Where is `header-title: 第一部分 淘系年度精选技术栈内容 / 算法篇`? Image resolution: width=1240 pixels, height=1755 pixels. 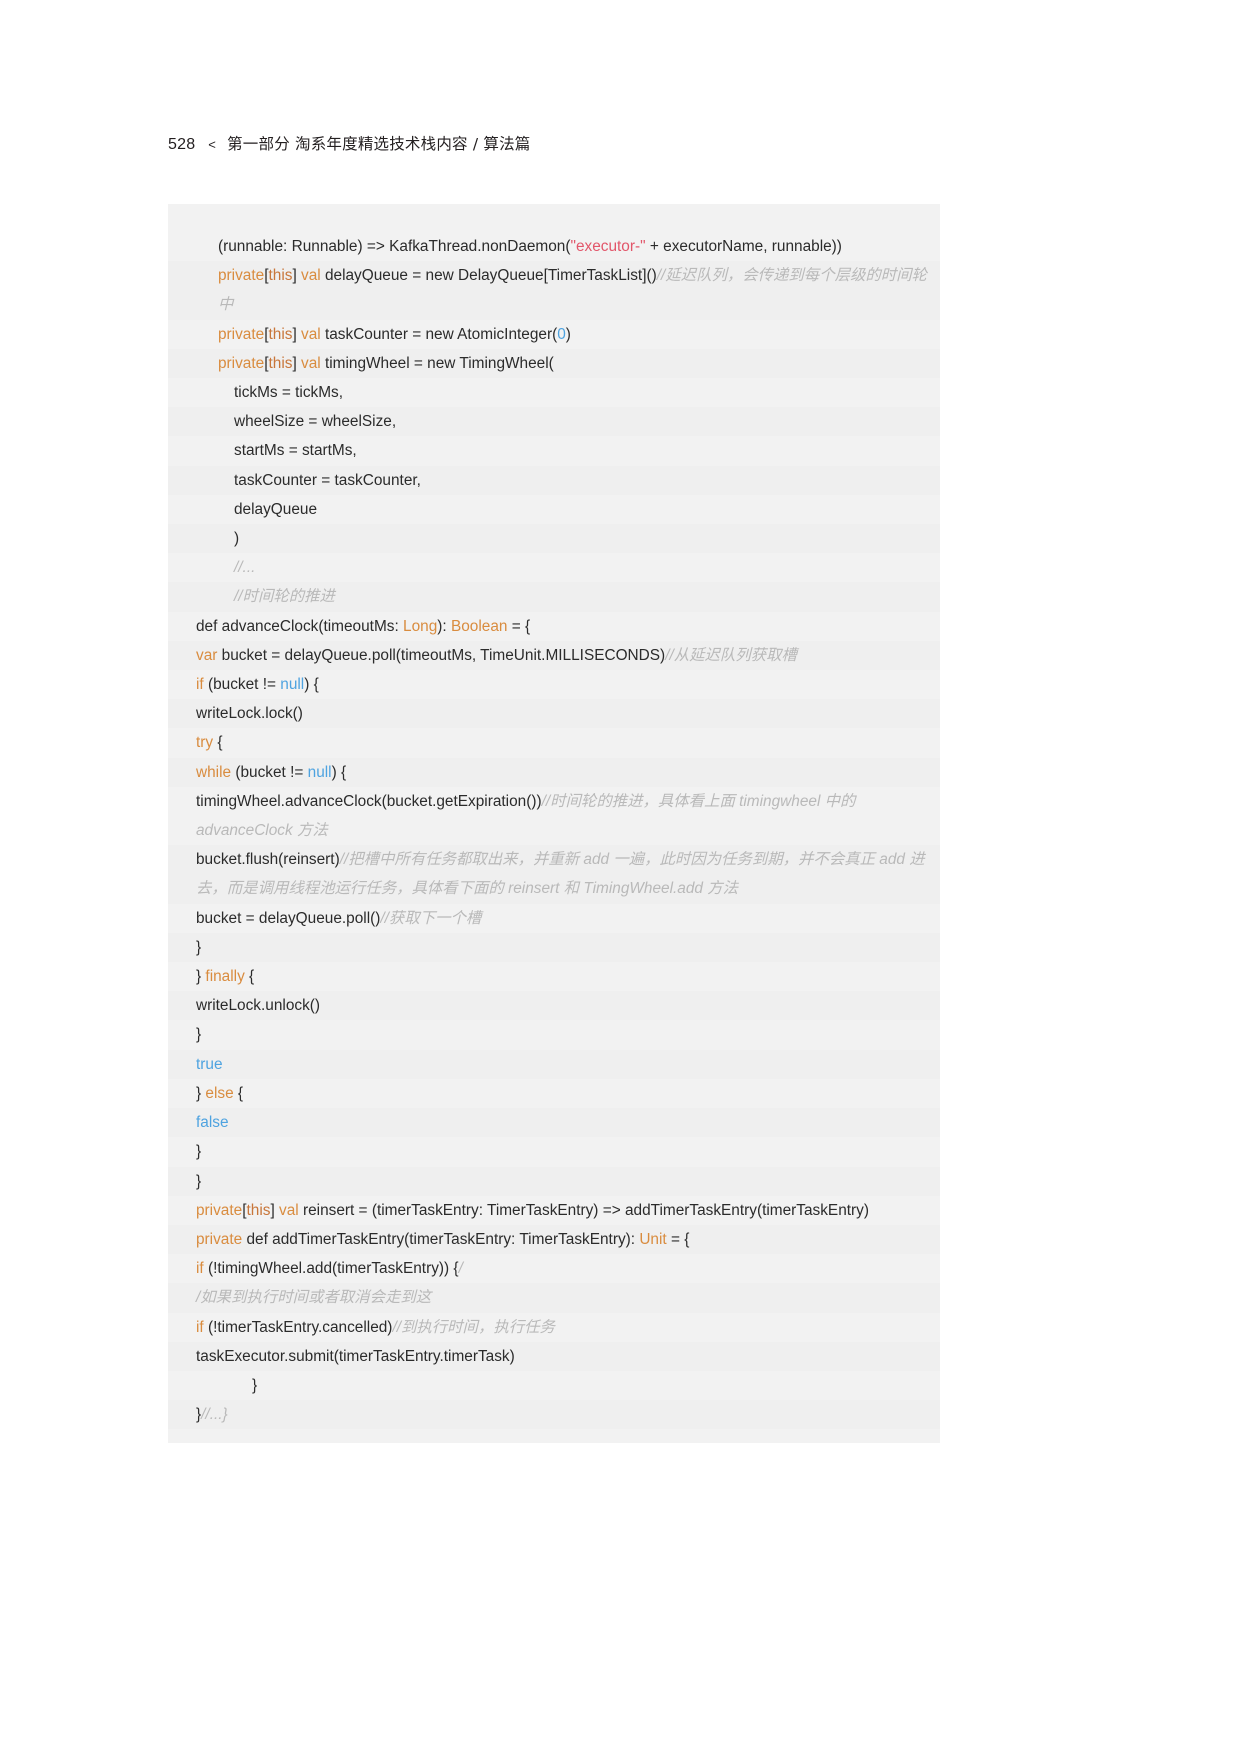 header-title: 第一部分 淘系年度精选技术栈内容 / 算法篇 is located at coordinates (379, 144).